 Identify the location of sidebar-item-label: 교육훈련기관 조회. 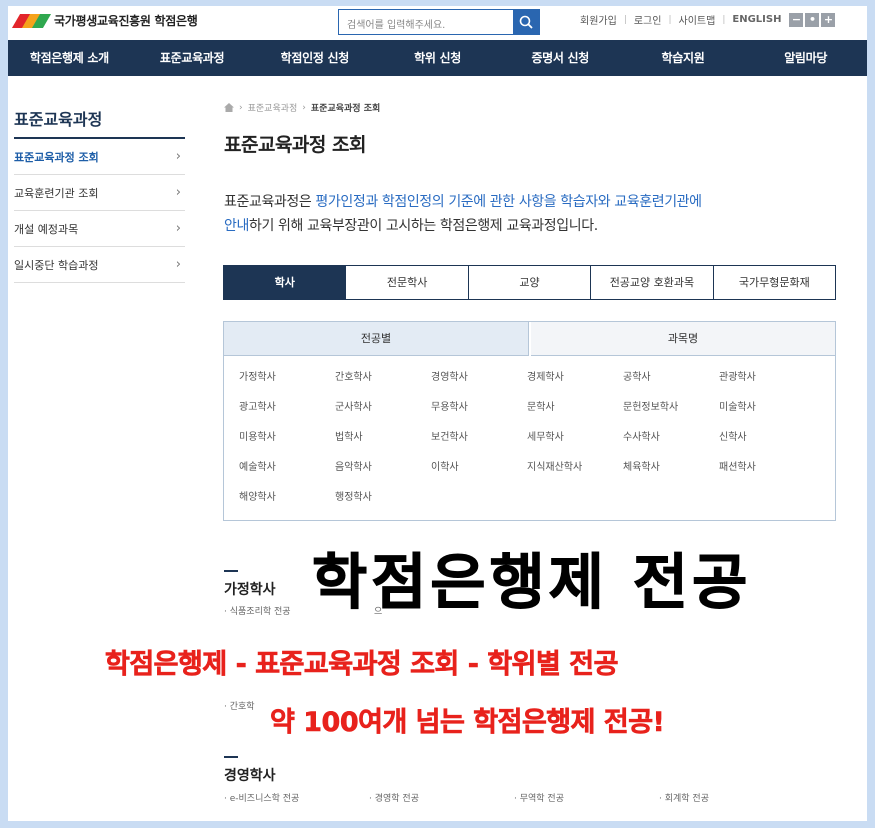
(56, 193).